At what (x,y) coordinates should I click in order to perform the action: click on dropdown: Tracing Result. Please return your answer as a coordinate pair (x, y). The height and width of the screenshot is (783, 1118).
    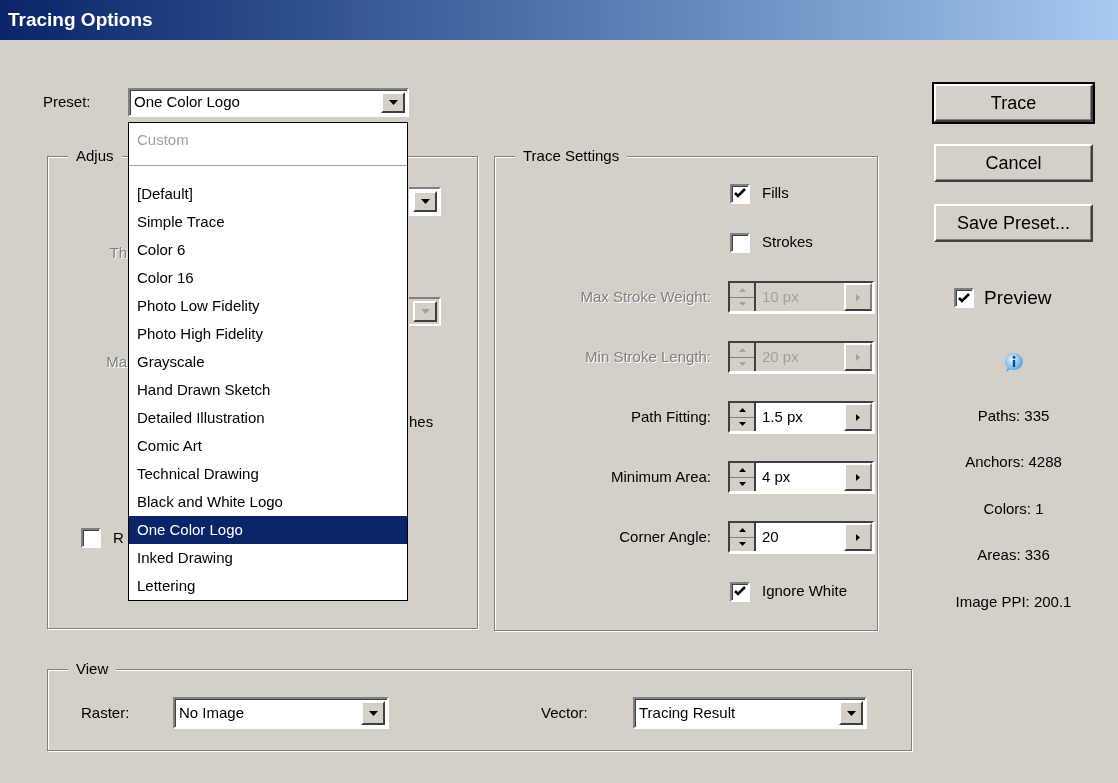
    Looking at the image, I should click on (750, 713).